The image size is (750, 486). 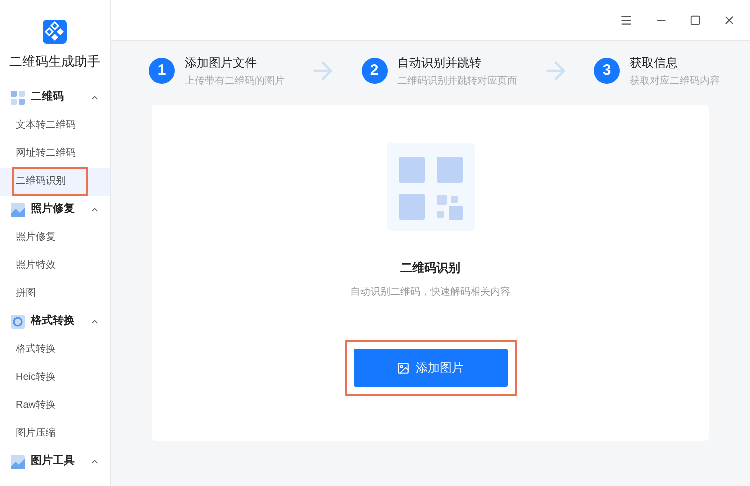 What do you see at coordinates (36, 265) in the screenshot?
I see `sidebar-item: 照片特效` at bounding box center [36, 265].